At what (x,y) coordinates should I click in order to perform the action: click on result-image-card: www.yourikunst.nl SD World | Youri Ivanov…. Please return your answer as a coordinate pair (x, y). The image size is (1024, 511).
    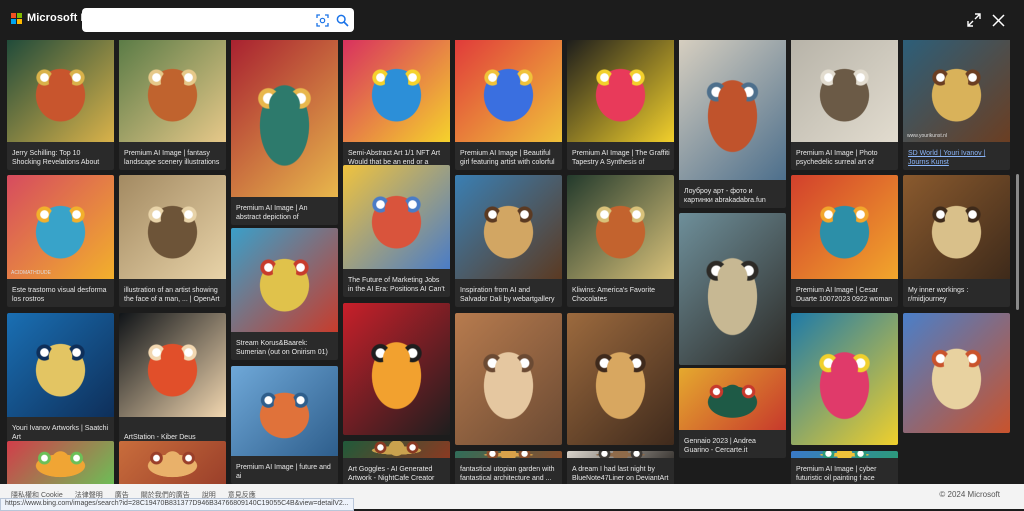
    Looking at the image, I should click on (956, 104).